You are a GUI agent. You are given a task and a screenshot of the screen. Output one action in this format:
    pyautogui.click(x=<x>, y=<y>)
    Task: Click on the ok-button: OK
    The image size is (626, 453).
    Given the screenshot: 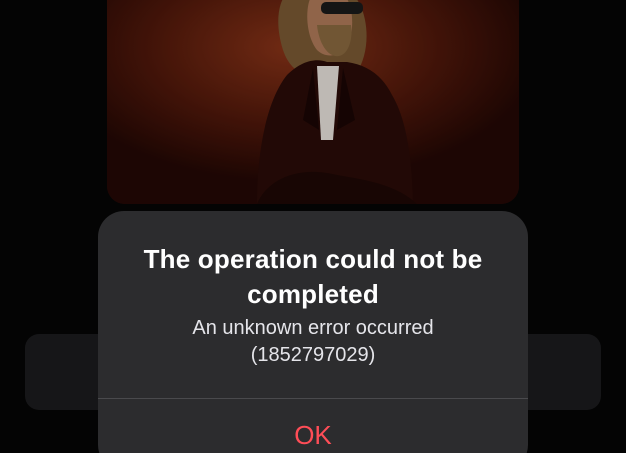 What is the action you would take?
    pyautogui.click(x=313, y=426)
    